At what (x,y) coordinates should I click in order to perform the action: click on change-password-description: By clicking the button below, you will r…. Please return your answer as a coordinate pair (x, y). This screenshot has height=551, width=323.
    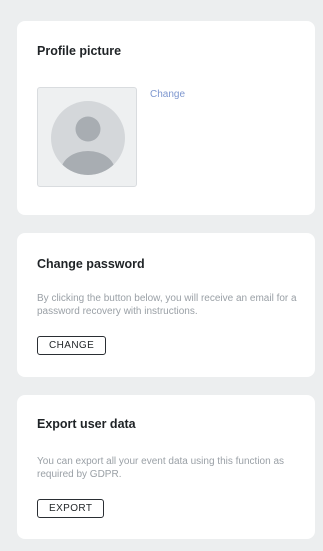
    Looking at the image, I should click on (167, 305).